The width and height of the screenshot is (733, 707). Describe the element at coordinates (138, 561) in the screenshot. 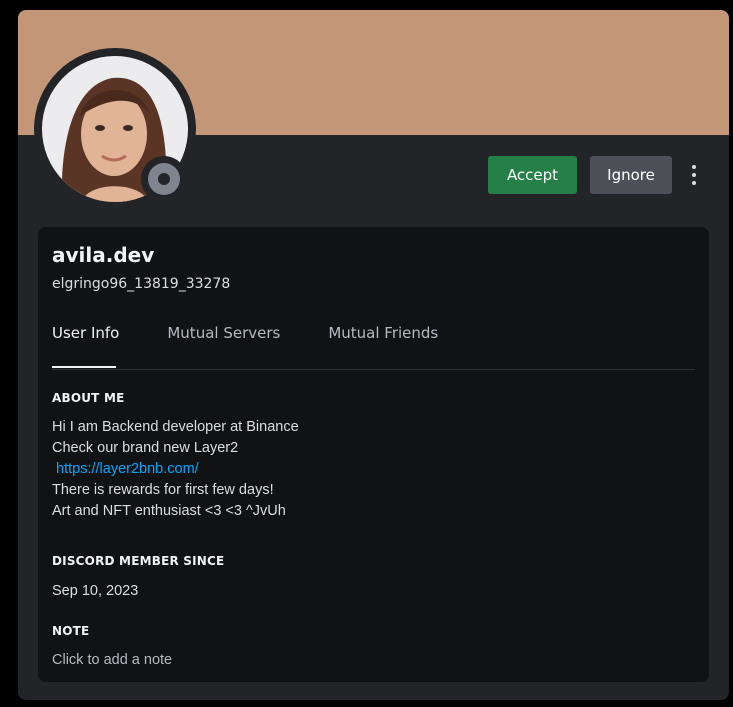

I see `member-since-title: DISCORD MEMBER SINCE` at that location.